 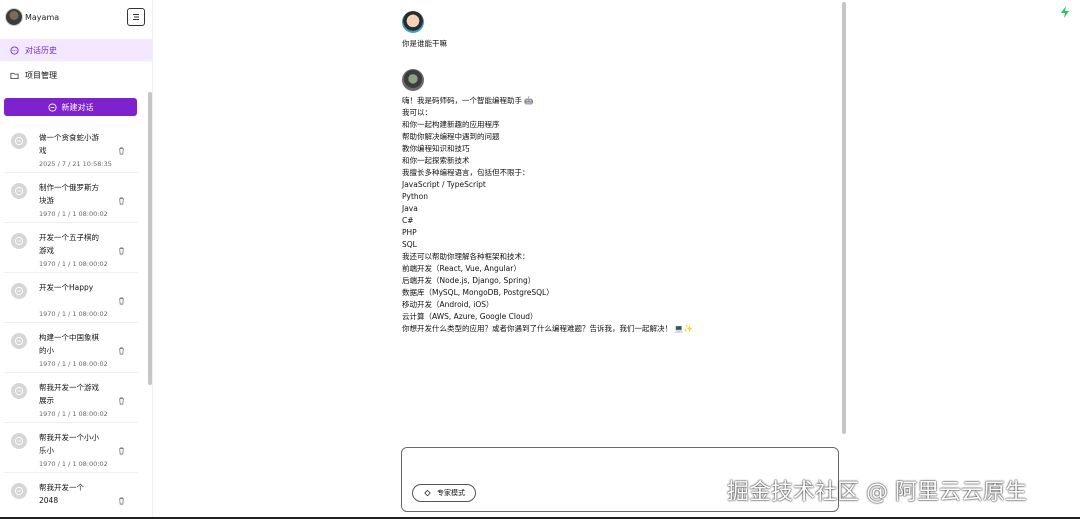 I want to click on history-item-title: 构建一个中国象棋的小, so click(x=69, y=344).